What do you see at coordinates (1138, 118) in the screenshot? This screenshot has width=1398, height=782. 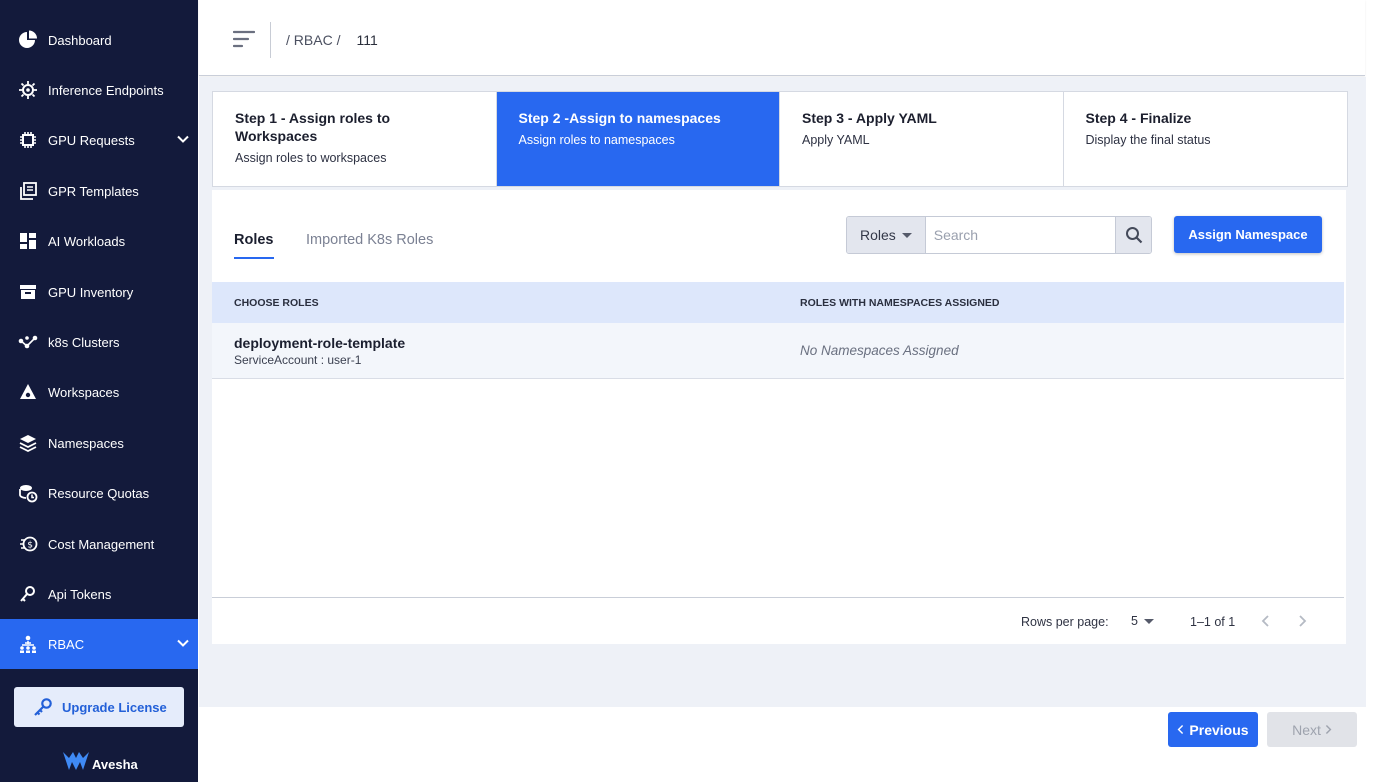 I see `step-title: Step 4 - Finalize` at bounding box center [1138, 118].